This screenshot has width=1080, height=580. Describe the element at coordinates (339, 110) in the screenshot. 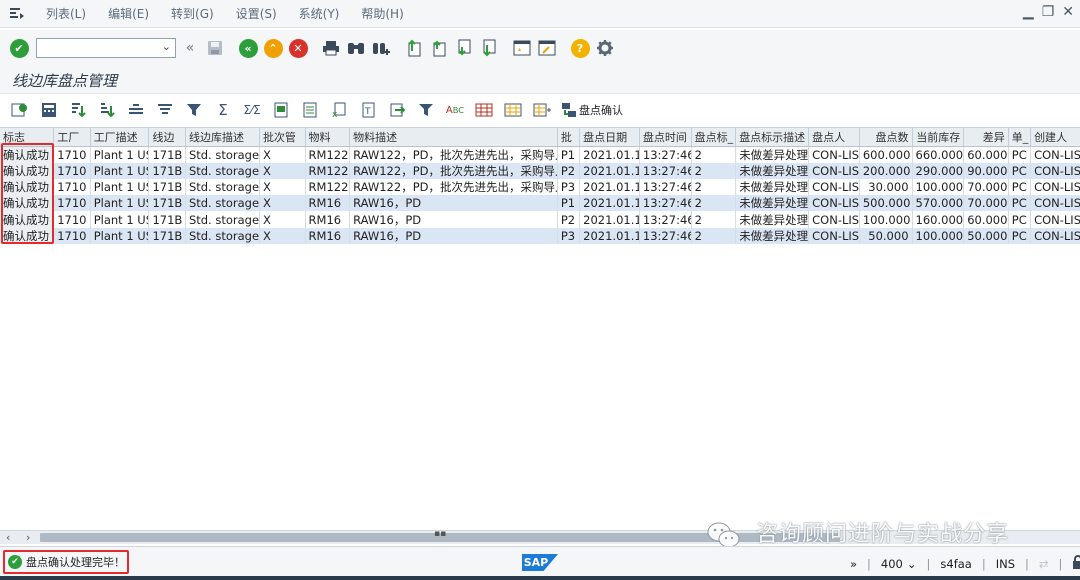

I see `export-excel-icon: x` at that location.